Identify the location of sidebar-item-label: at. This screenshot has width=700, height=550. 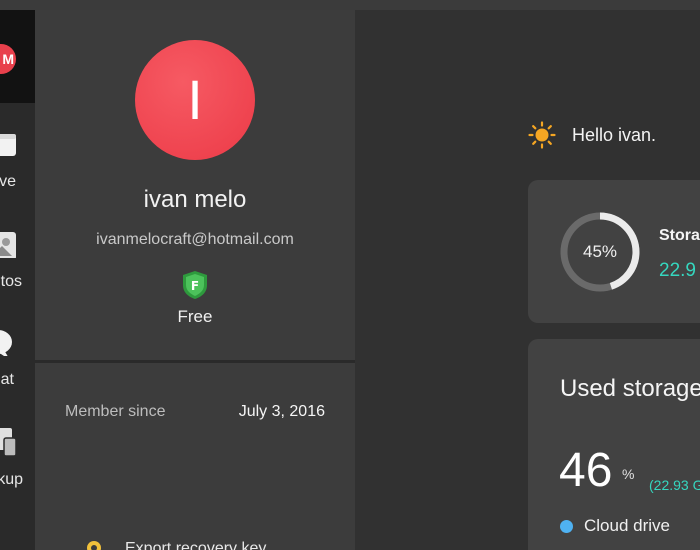
(7, 379).